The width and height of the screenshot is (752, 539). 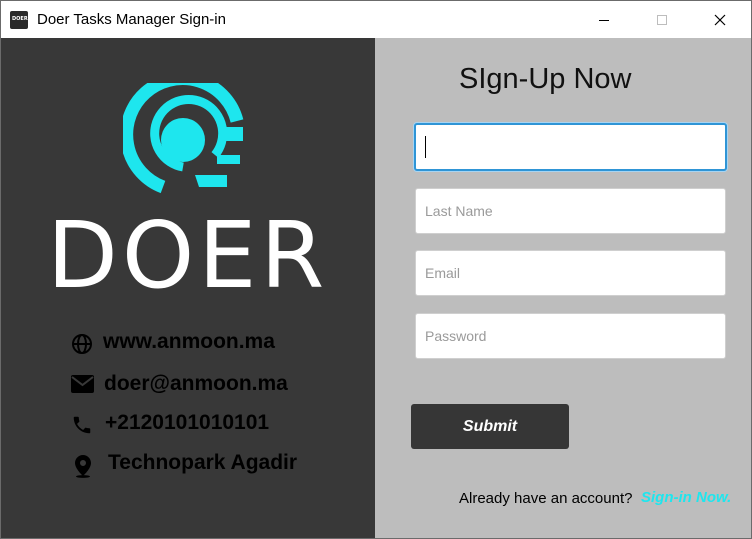 I want to click on title-bar: DOER Doer Tasks Manager Sign-in, so click(x=376, y=19).